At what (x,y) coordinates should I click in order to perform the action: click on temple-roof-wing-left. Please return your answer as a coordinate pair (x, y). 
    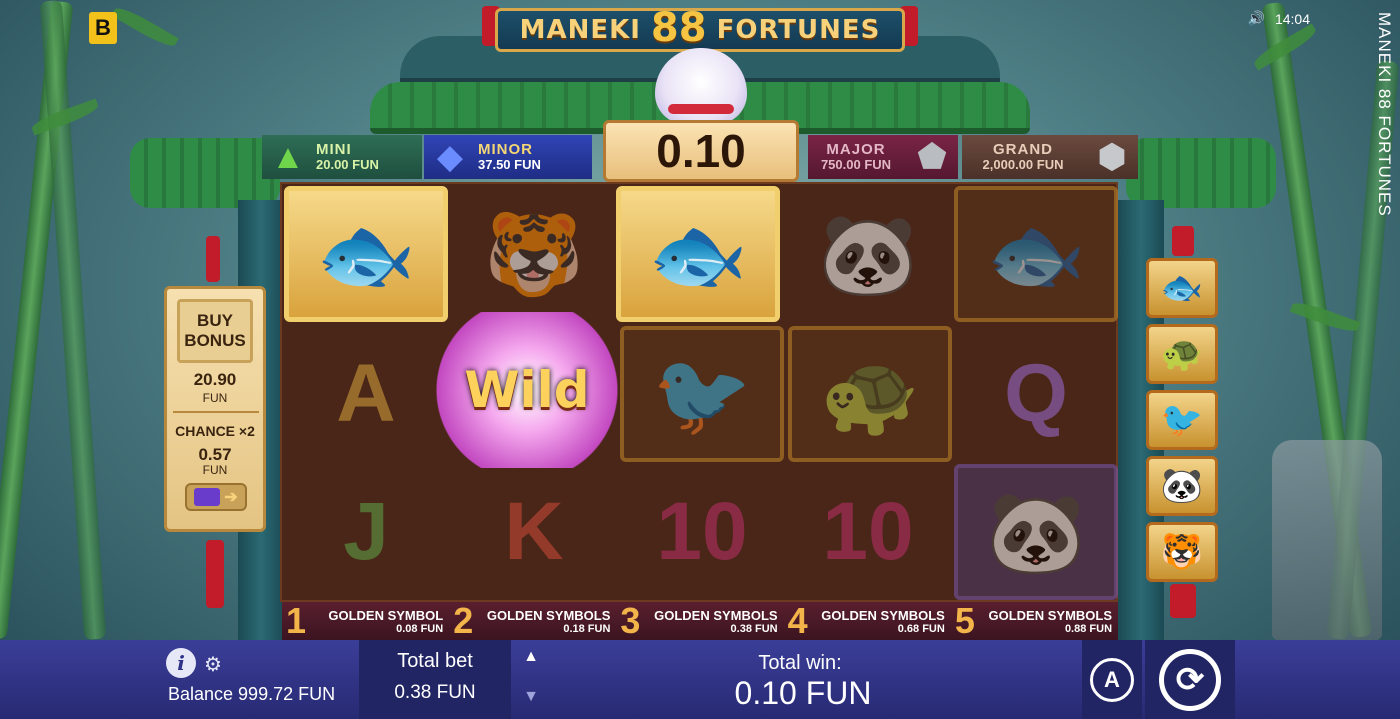
    Looking at the image, I should click on (205, 173).